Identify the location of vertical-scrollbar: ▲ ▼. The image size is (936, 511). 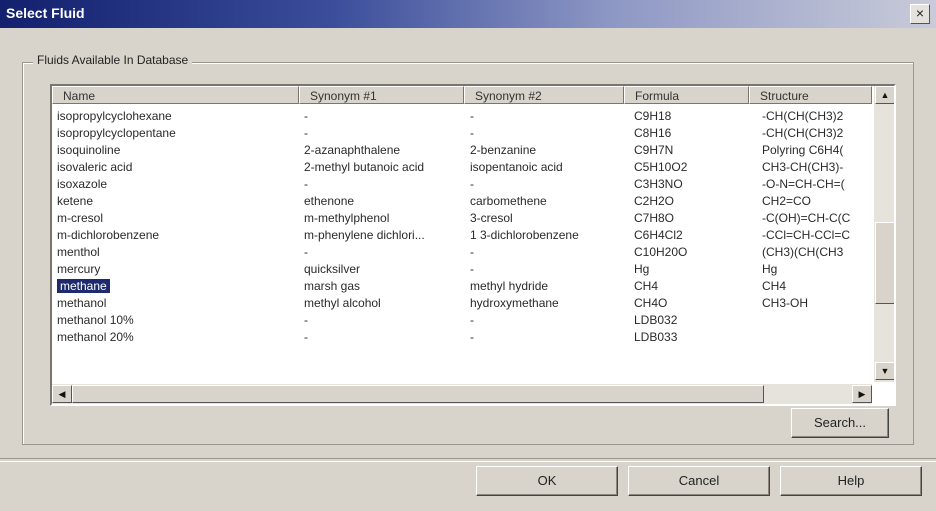
(884, 234).